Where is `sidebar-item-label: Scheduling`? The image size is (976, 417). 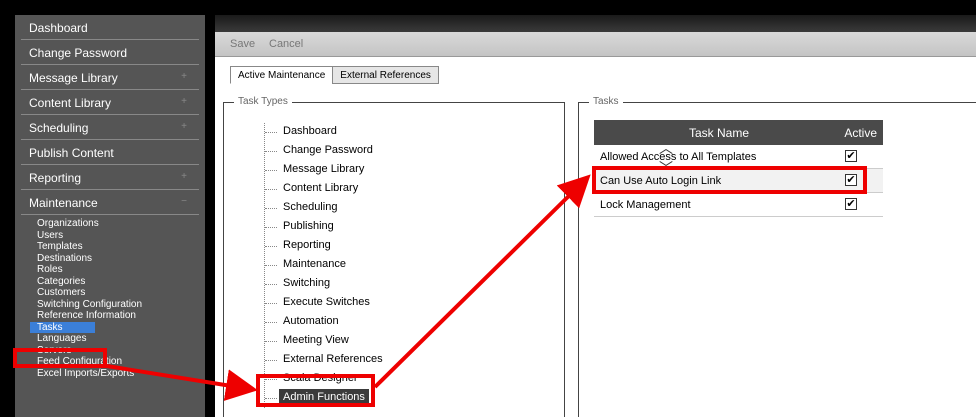 sidebar-item-label: Scheduling is located at coordinates (59, 128).